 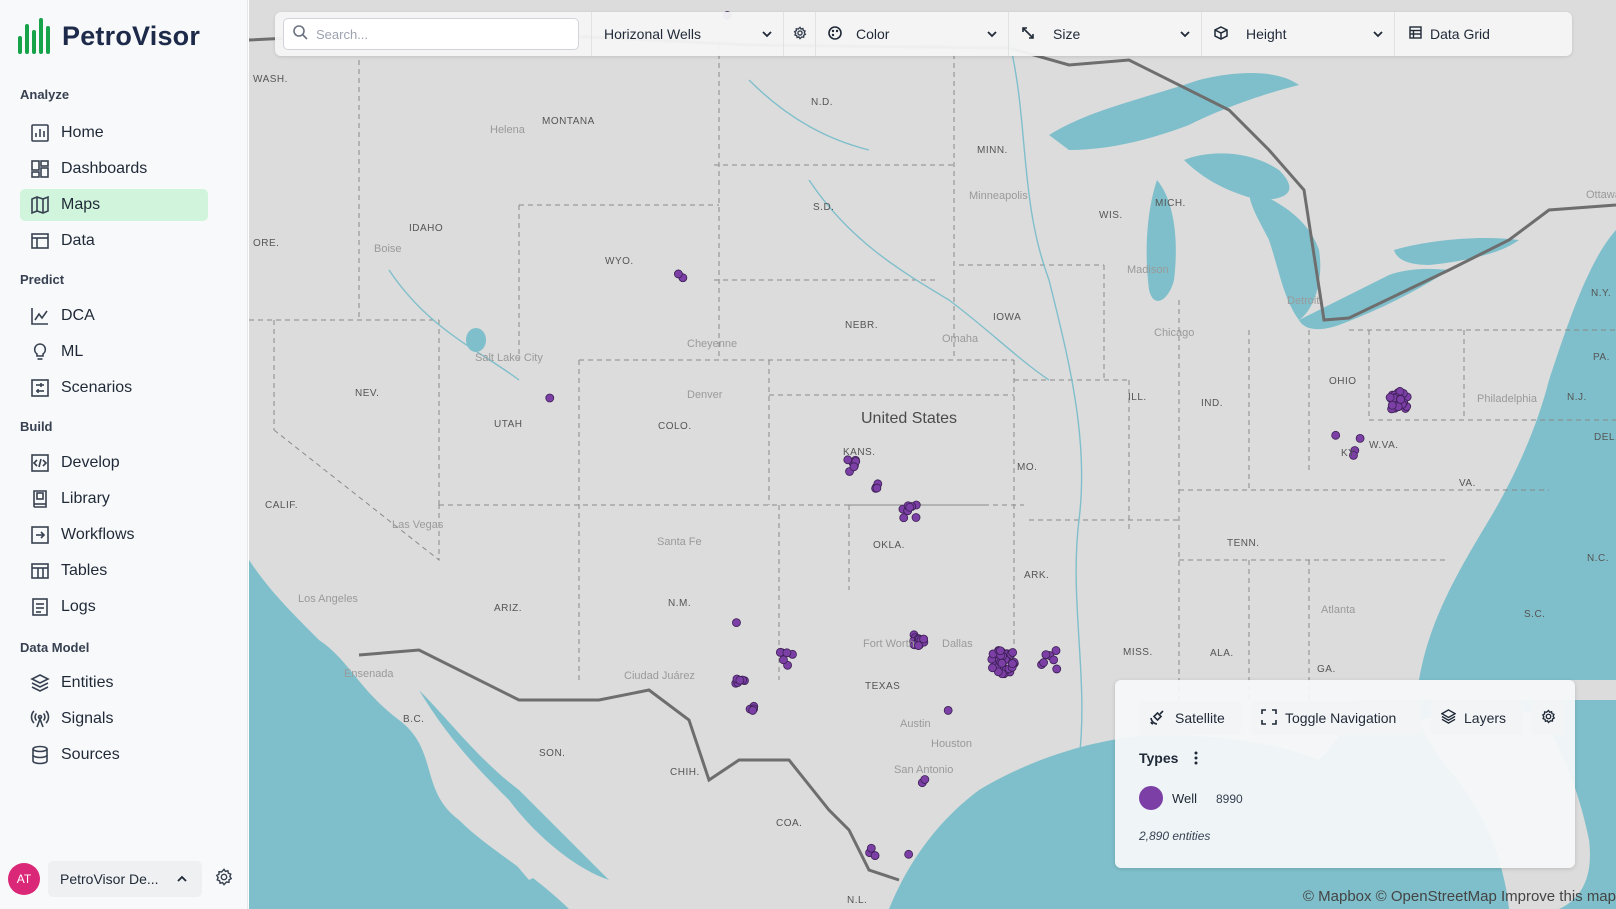 What do you see at coordinates (1158, 718) in the screenshot?
I see `satellite-icon` at bounding box center [1158, 718].